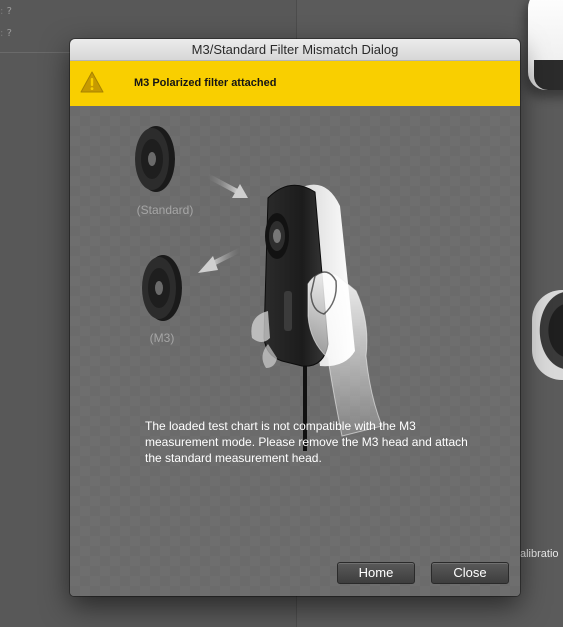  What do you see at coordinates (162, 288) in the screenshot?
I see `m3-filter-icon` at bounding box center [162, 288].